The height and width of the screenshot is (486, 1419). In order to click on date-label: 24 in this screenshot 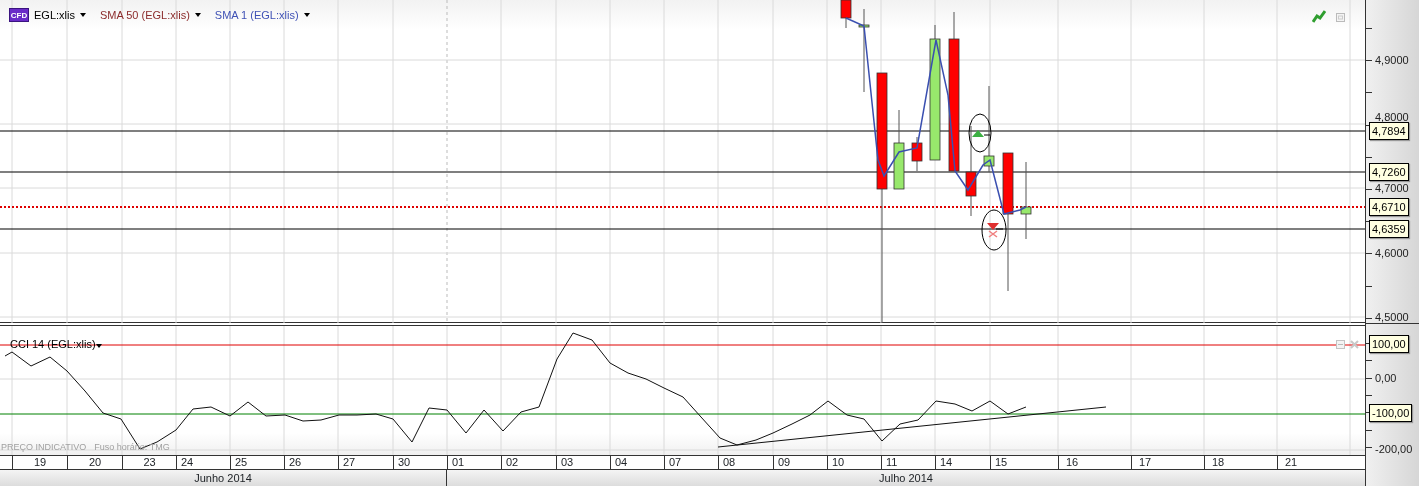, I will do `click(203, 462)`.